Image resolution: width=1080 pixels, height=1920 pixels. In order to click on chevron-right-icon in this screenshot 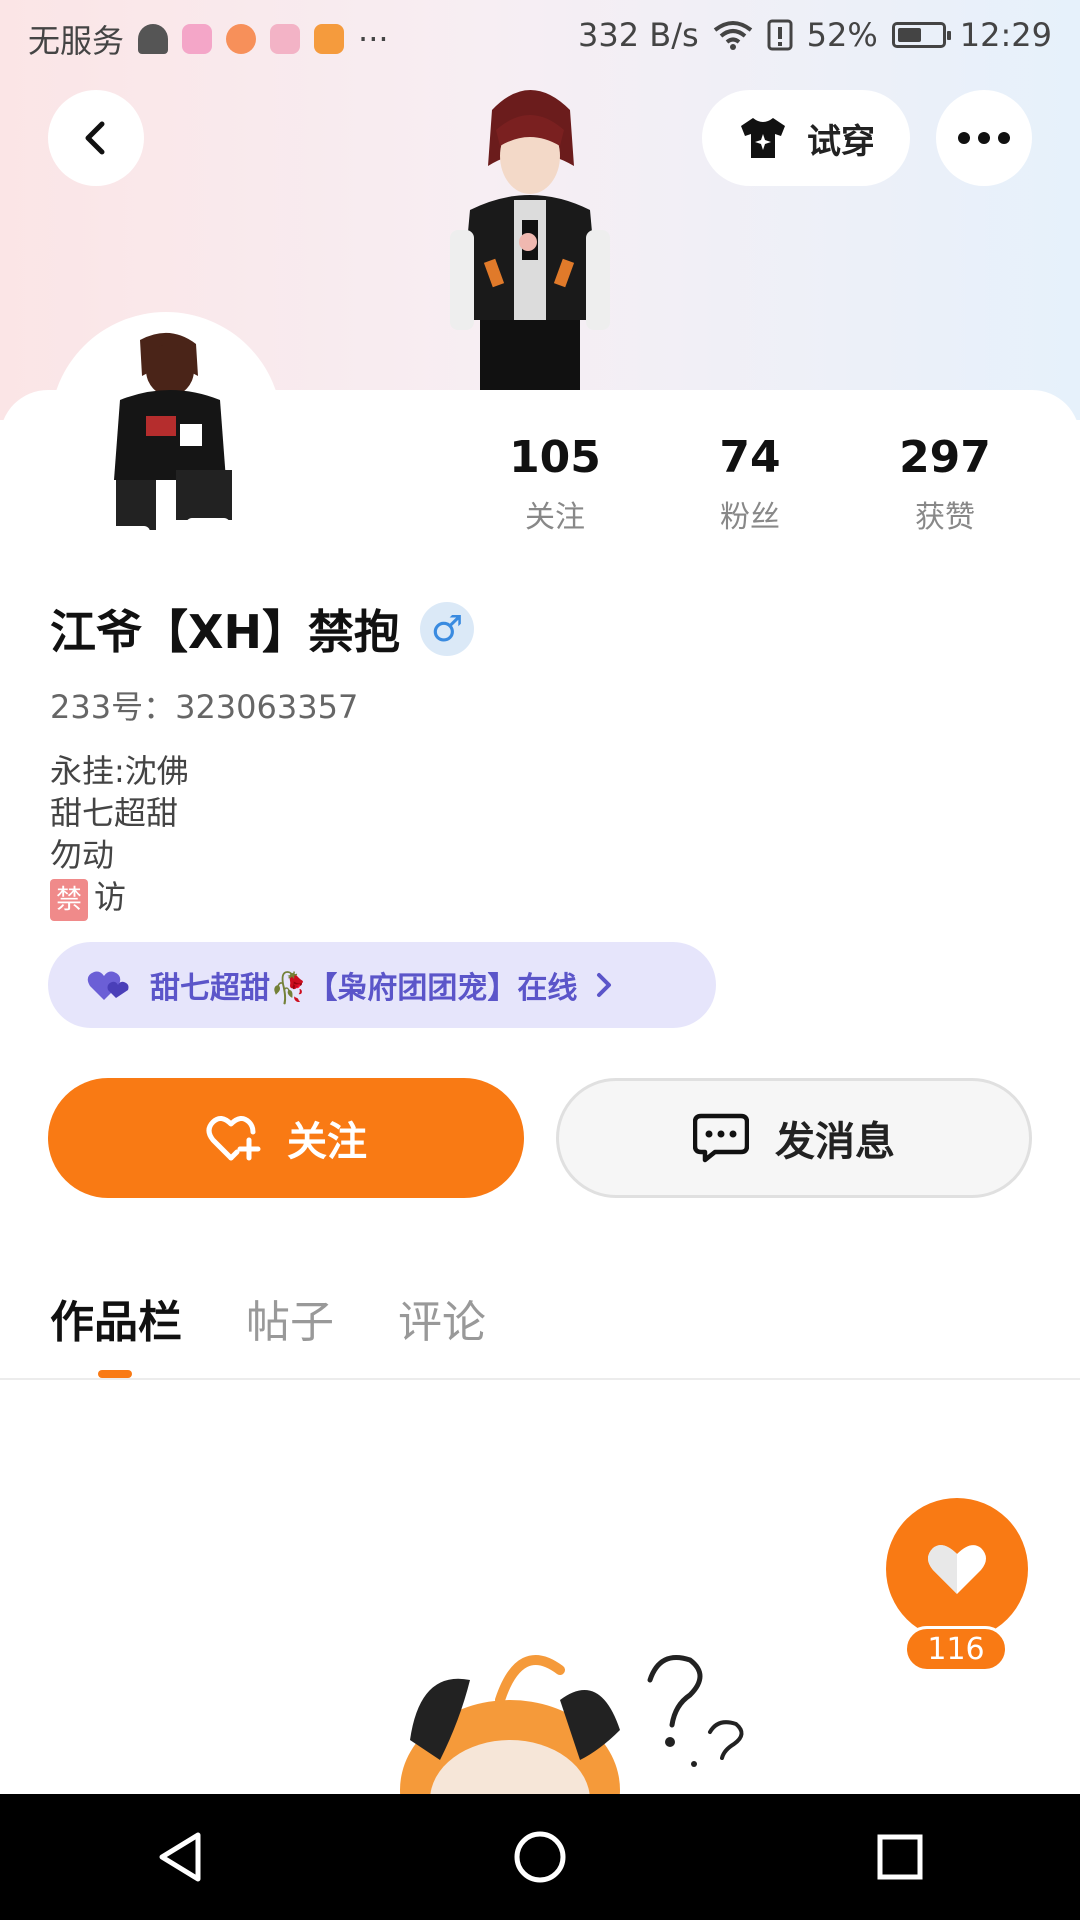, I will do `click(604, 985)`.